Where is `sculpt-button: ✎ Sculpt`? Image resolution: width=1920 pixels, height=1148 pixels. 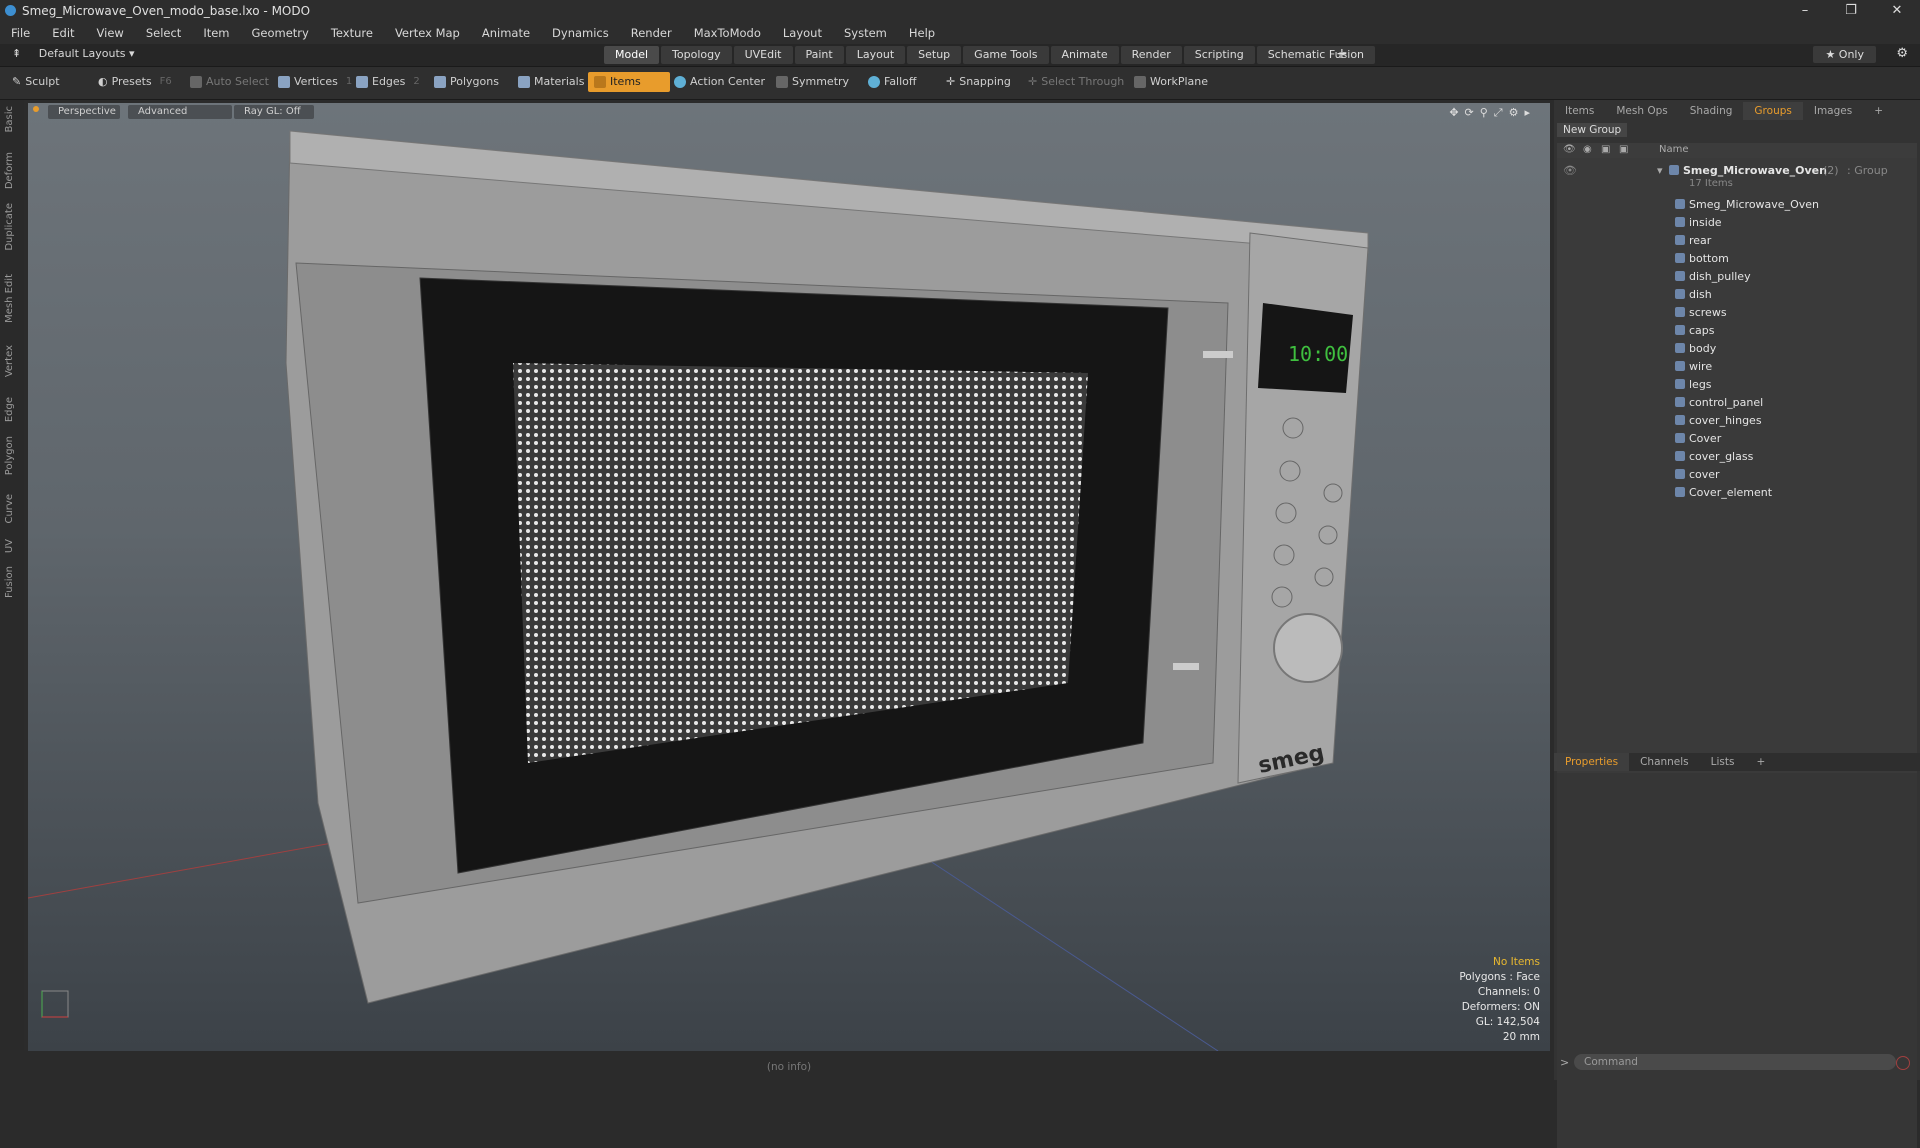 sculpt-button: ✎ Sculpt is located at coordinates (36, 82).